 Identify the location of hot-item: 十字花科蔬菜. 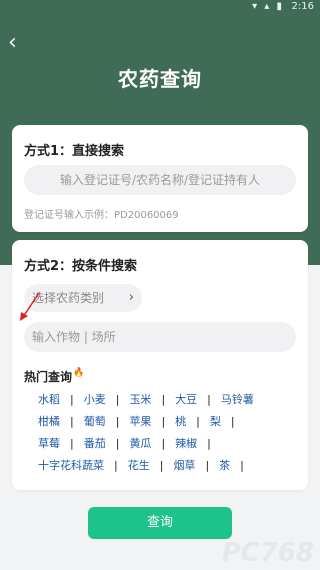
(71, 465).